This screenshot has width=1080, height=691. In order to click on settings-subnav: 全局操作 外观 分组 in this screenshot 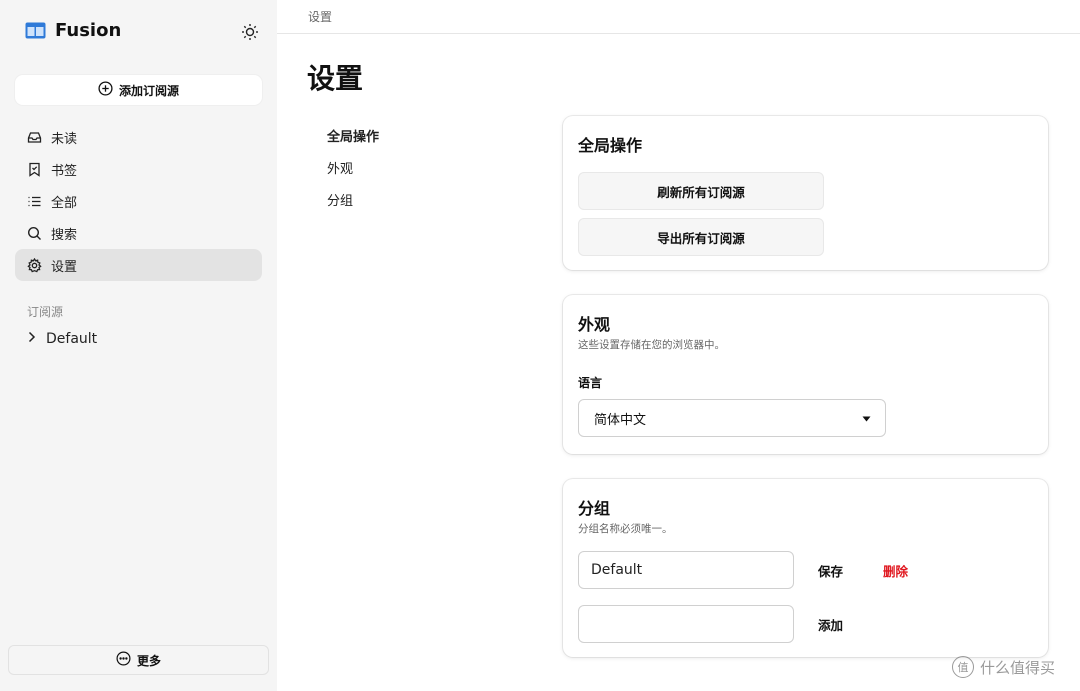, I will do `click(353, 177)`.